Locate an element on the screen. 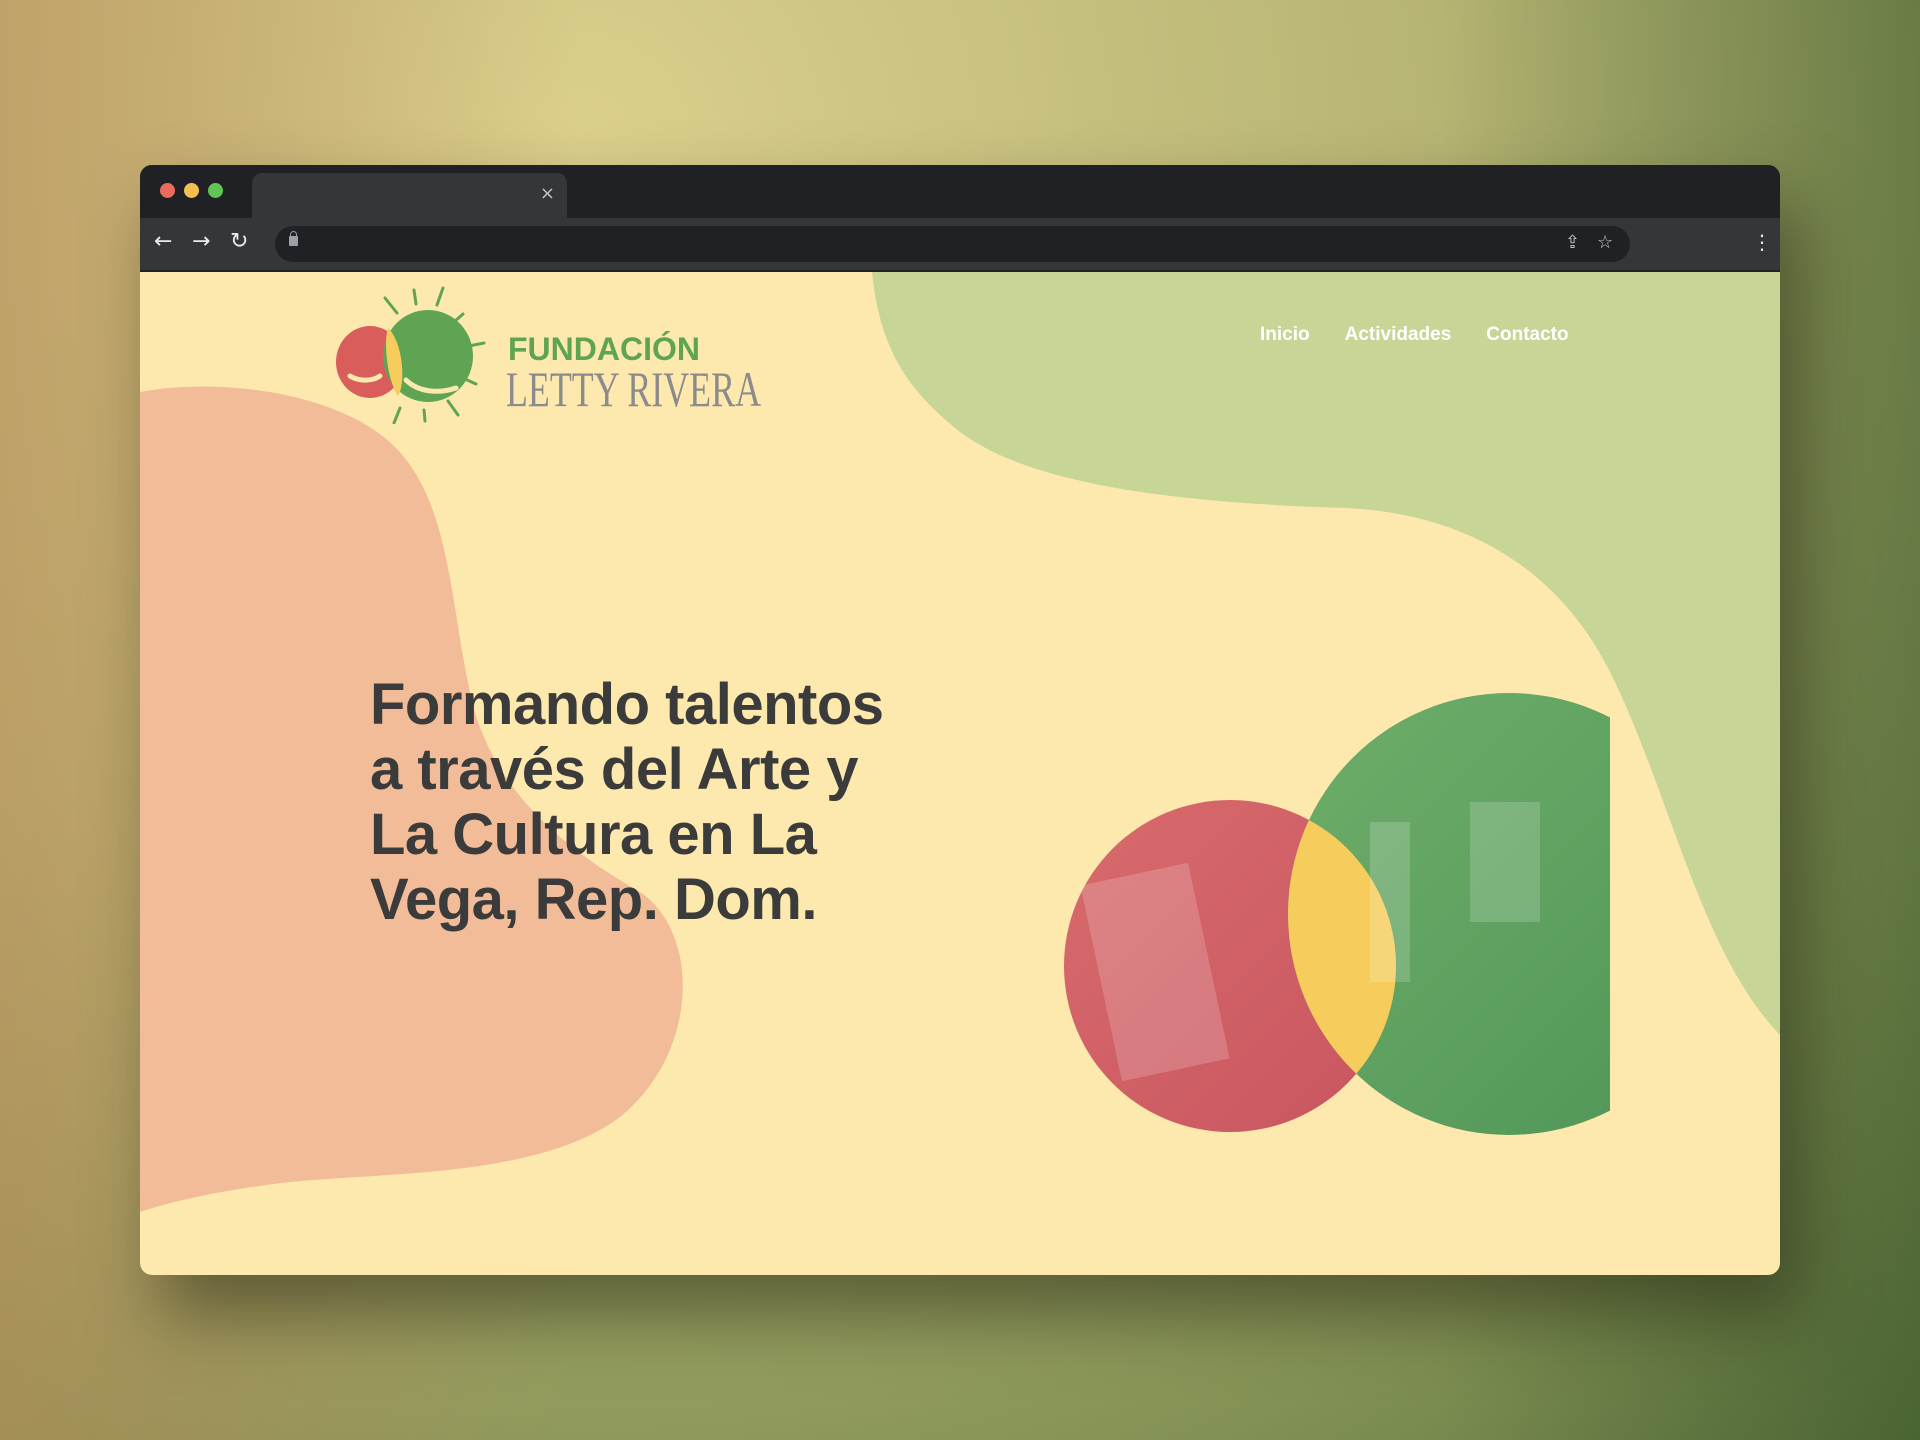  address-bar: ⇪ ☆ is located at coordinates (952, 244).